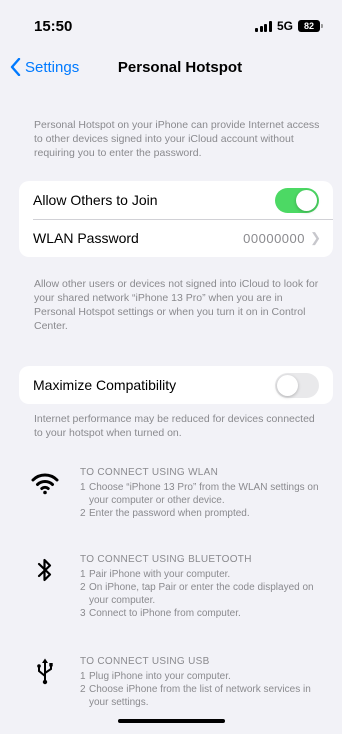 The height and width of the screenshot is (734, 342). I want to click on bluetooth-icon, so click(44, 570).